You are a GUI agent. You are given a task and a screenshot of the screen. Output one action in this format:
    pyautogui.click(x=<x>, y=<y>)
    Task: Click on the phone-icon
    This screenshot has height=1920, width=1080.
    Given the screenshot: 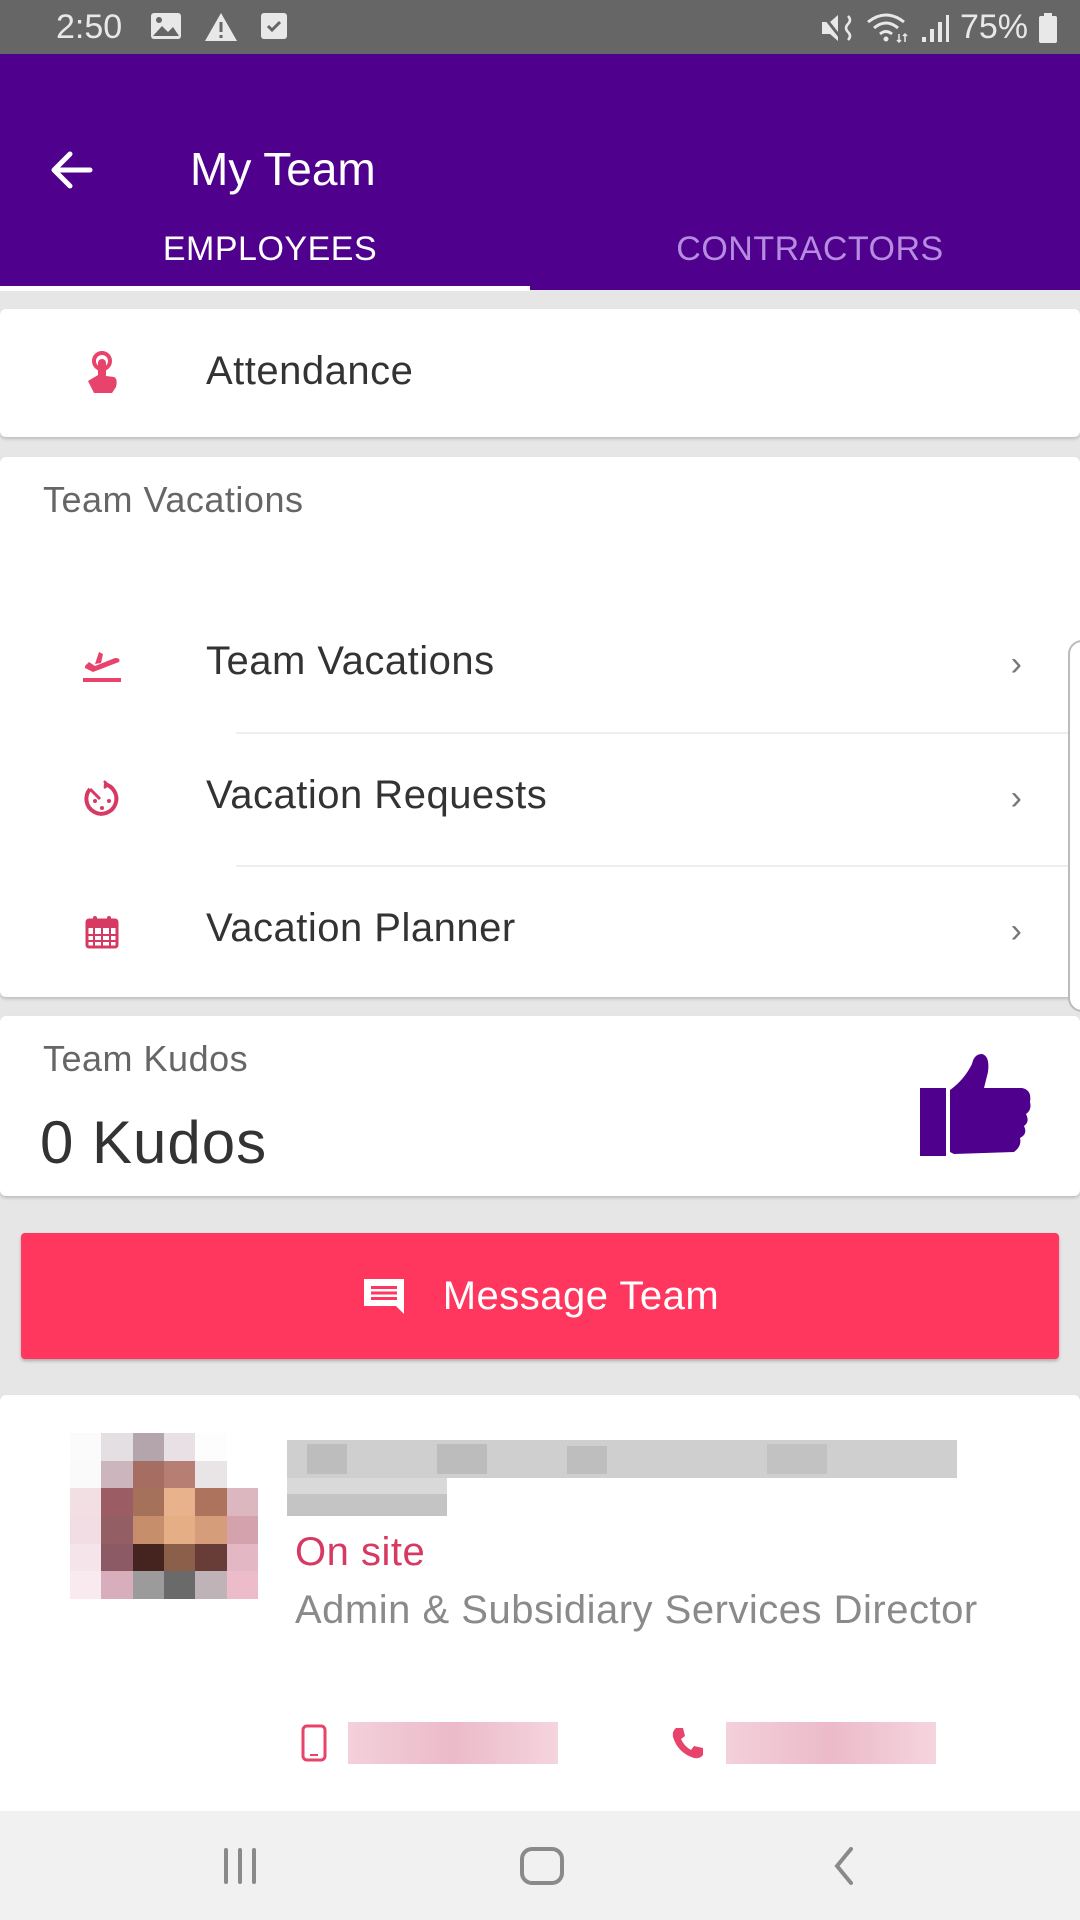 What is the action you would take?
    pyautogui.click(x=687, y=1743)
    